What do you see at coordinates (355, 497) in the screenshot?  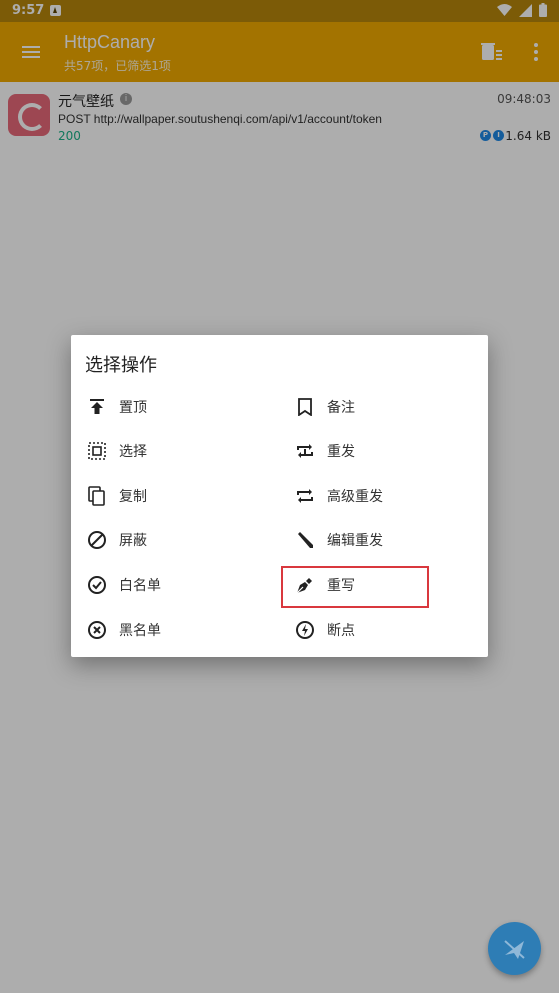 I see `option-label: 高级重发` at bounding box center [355, 497].